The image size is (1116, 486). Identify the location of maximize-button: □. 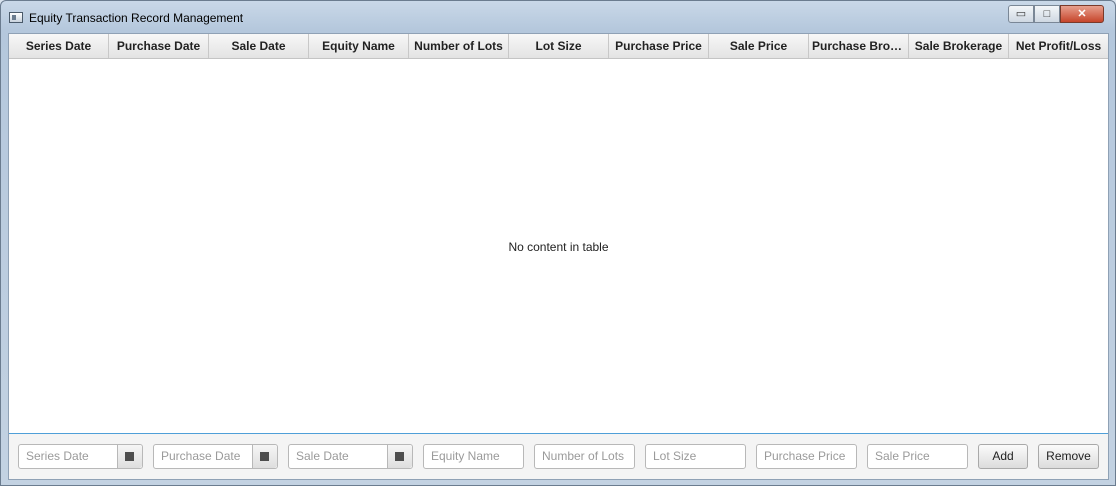
(1047, 14).